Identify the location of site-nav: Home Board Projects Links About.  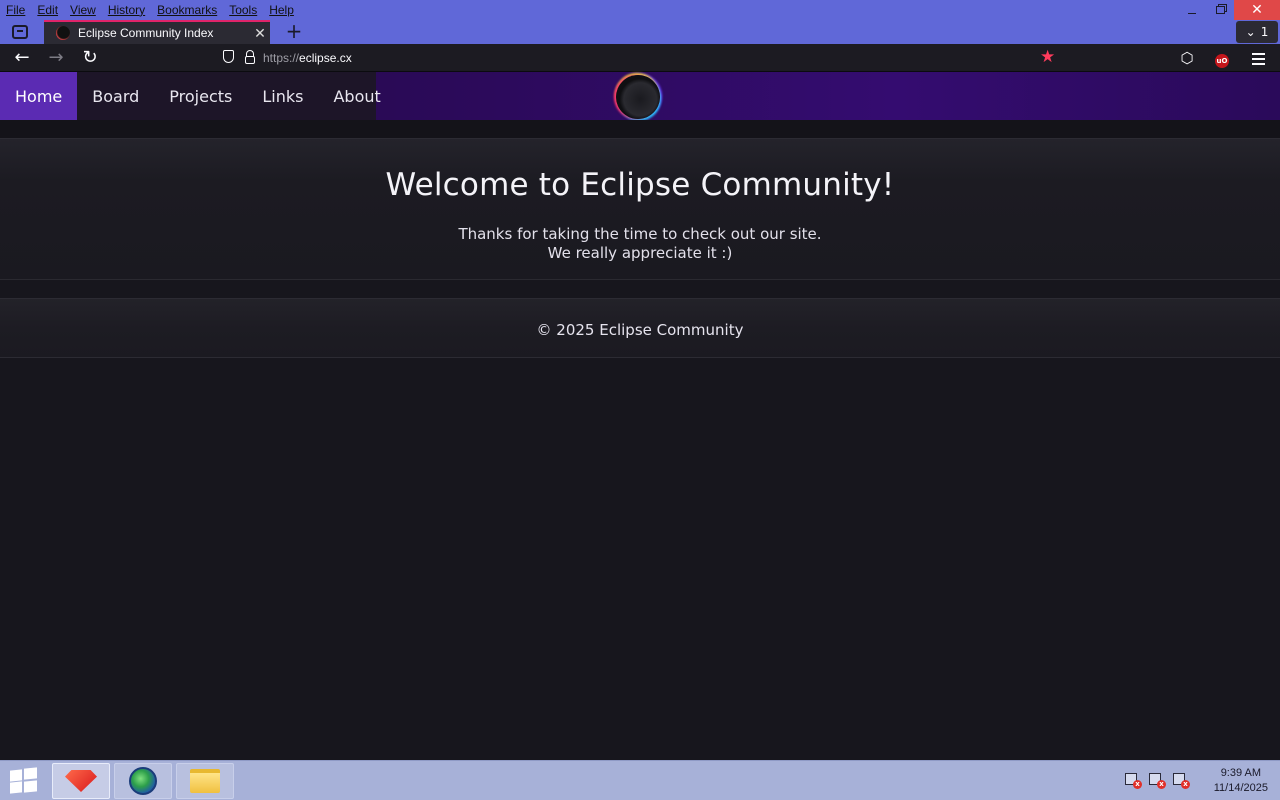
(190, 96).